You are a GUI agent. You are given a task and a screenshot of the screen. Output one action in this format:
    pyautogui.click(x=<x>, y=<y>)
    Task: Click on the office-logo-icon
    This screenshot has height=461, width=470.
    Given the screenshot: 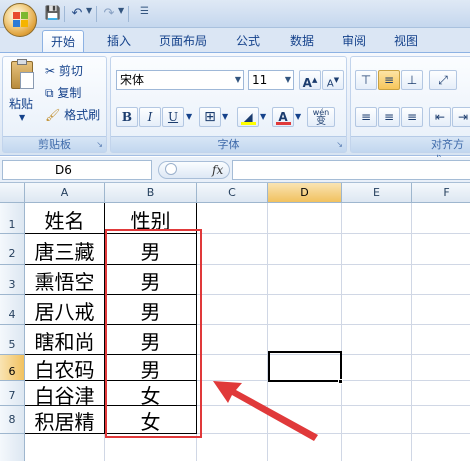 What is the action you would take?
    pyautogui.click(x=21, y=20)
    